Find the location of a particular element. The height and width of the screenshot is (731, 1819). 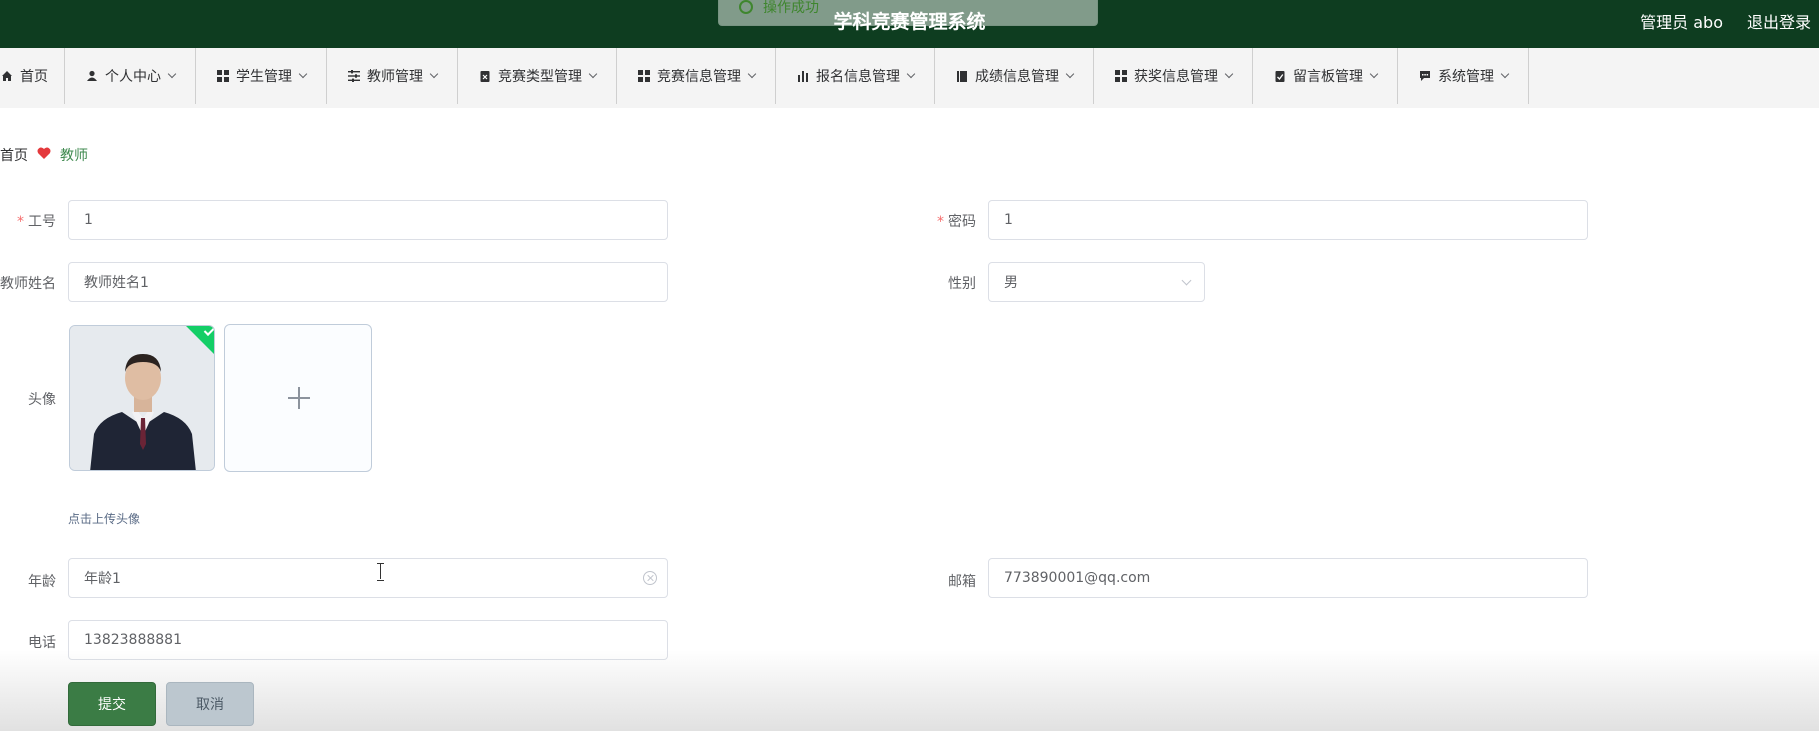

current-user: 管理员 abo is located at coordinates (1681, 21).